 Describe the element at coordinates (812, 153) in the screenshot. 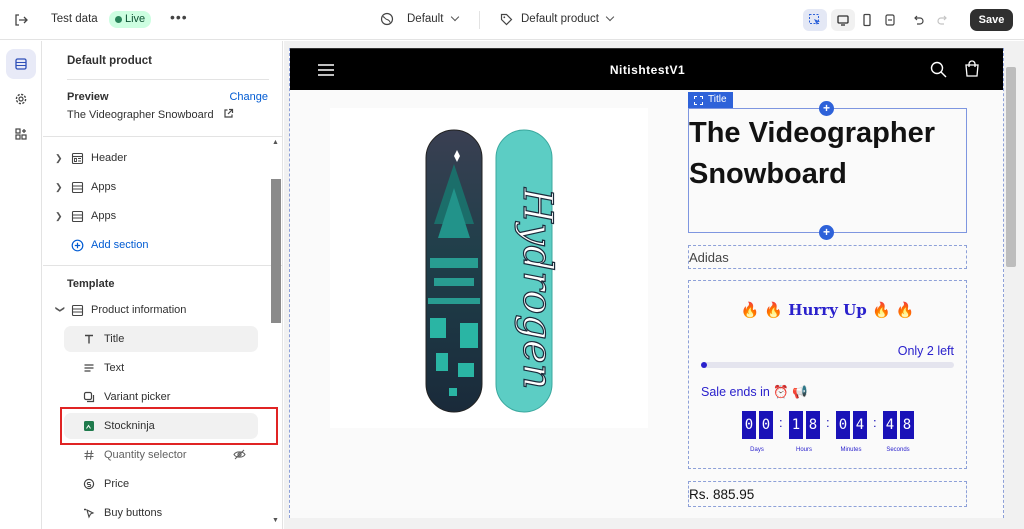

I see `product-title: The Videographer Snowboard` at that location.